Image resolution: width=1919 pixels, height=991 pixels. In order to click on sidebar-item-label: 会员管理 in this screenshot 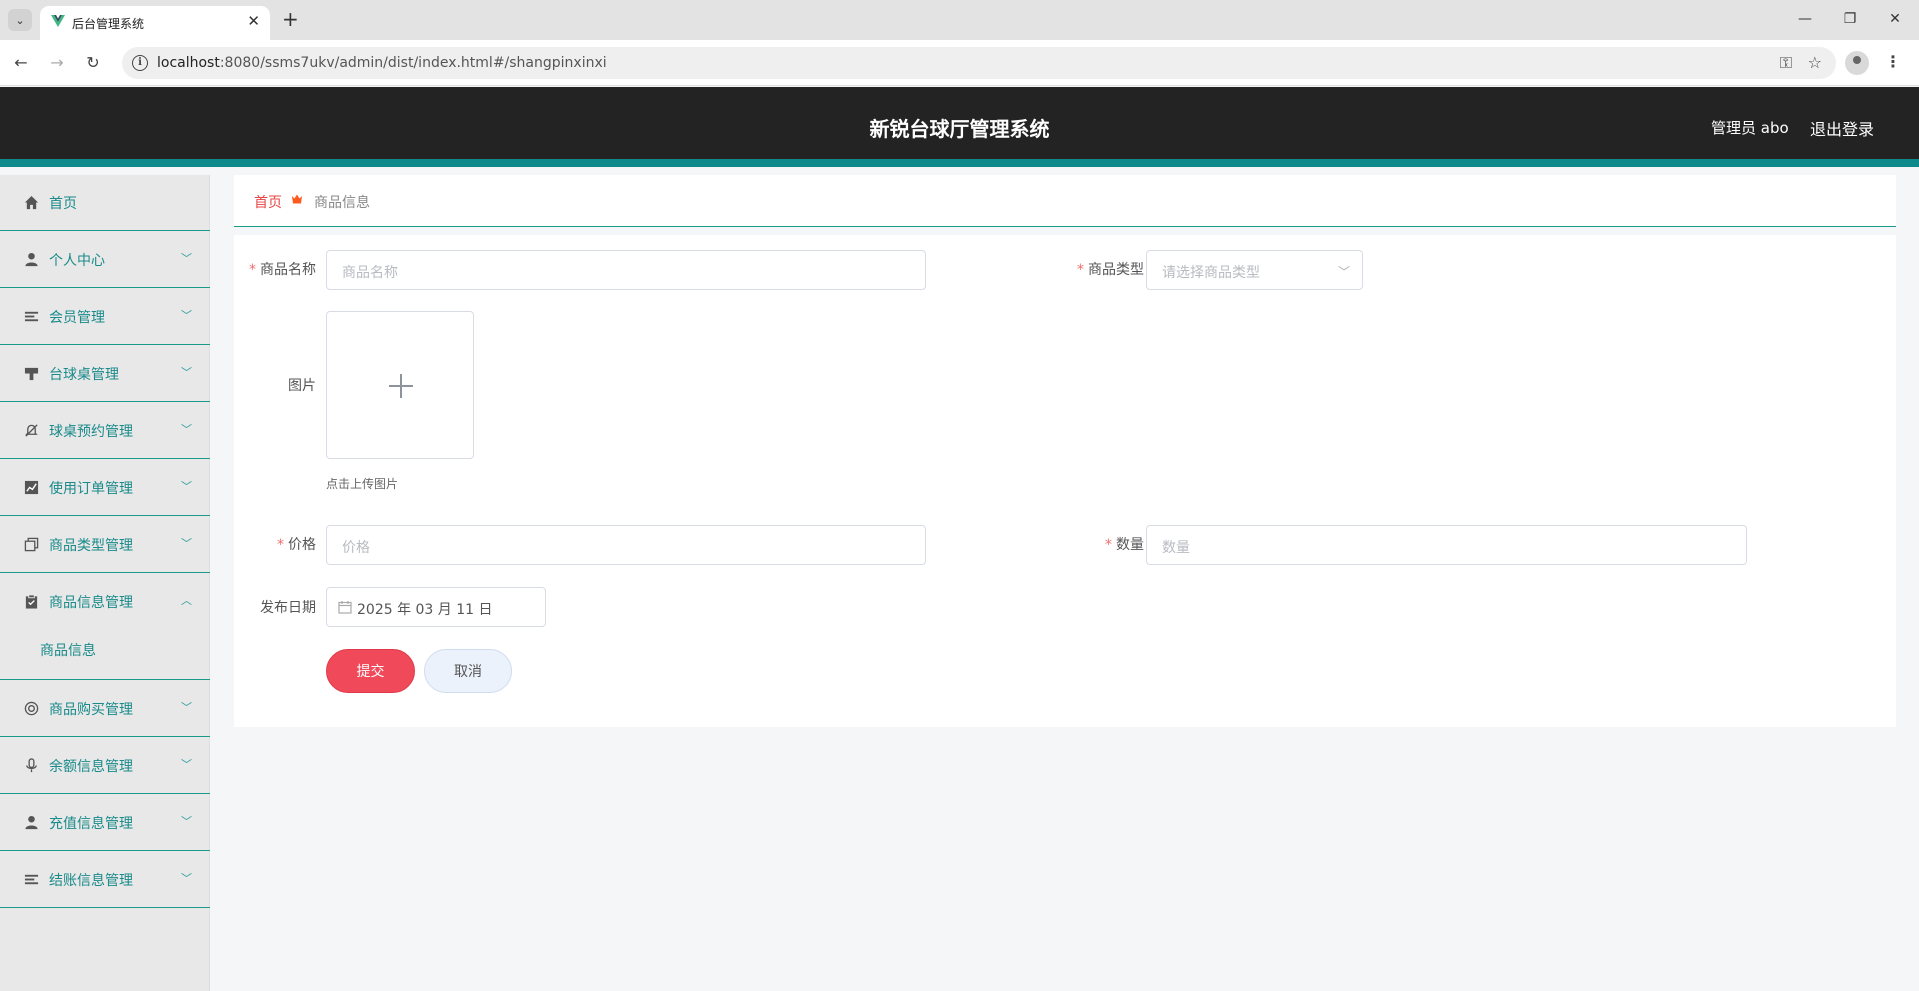, I will do `click(77, 318)`.